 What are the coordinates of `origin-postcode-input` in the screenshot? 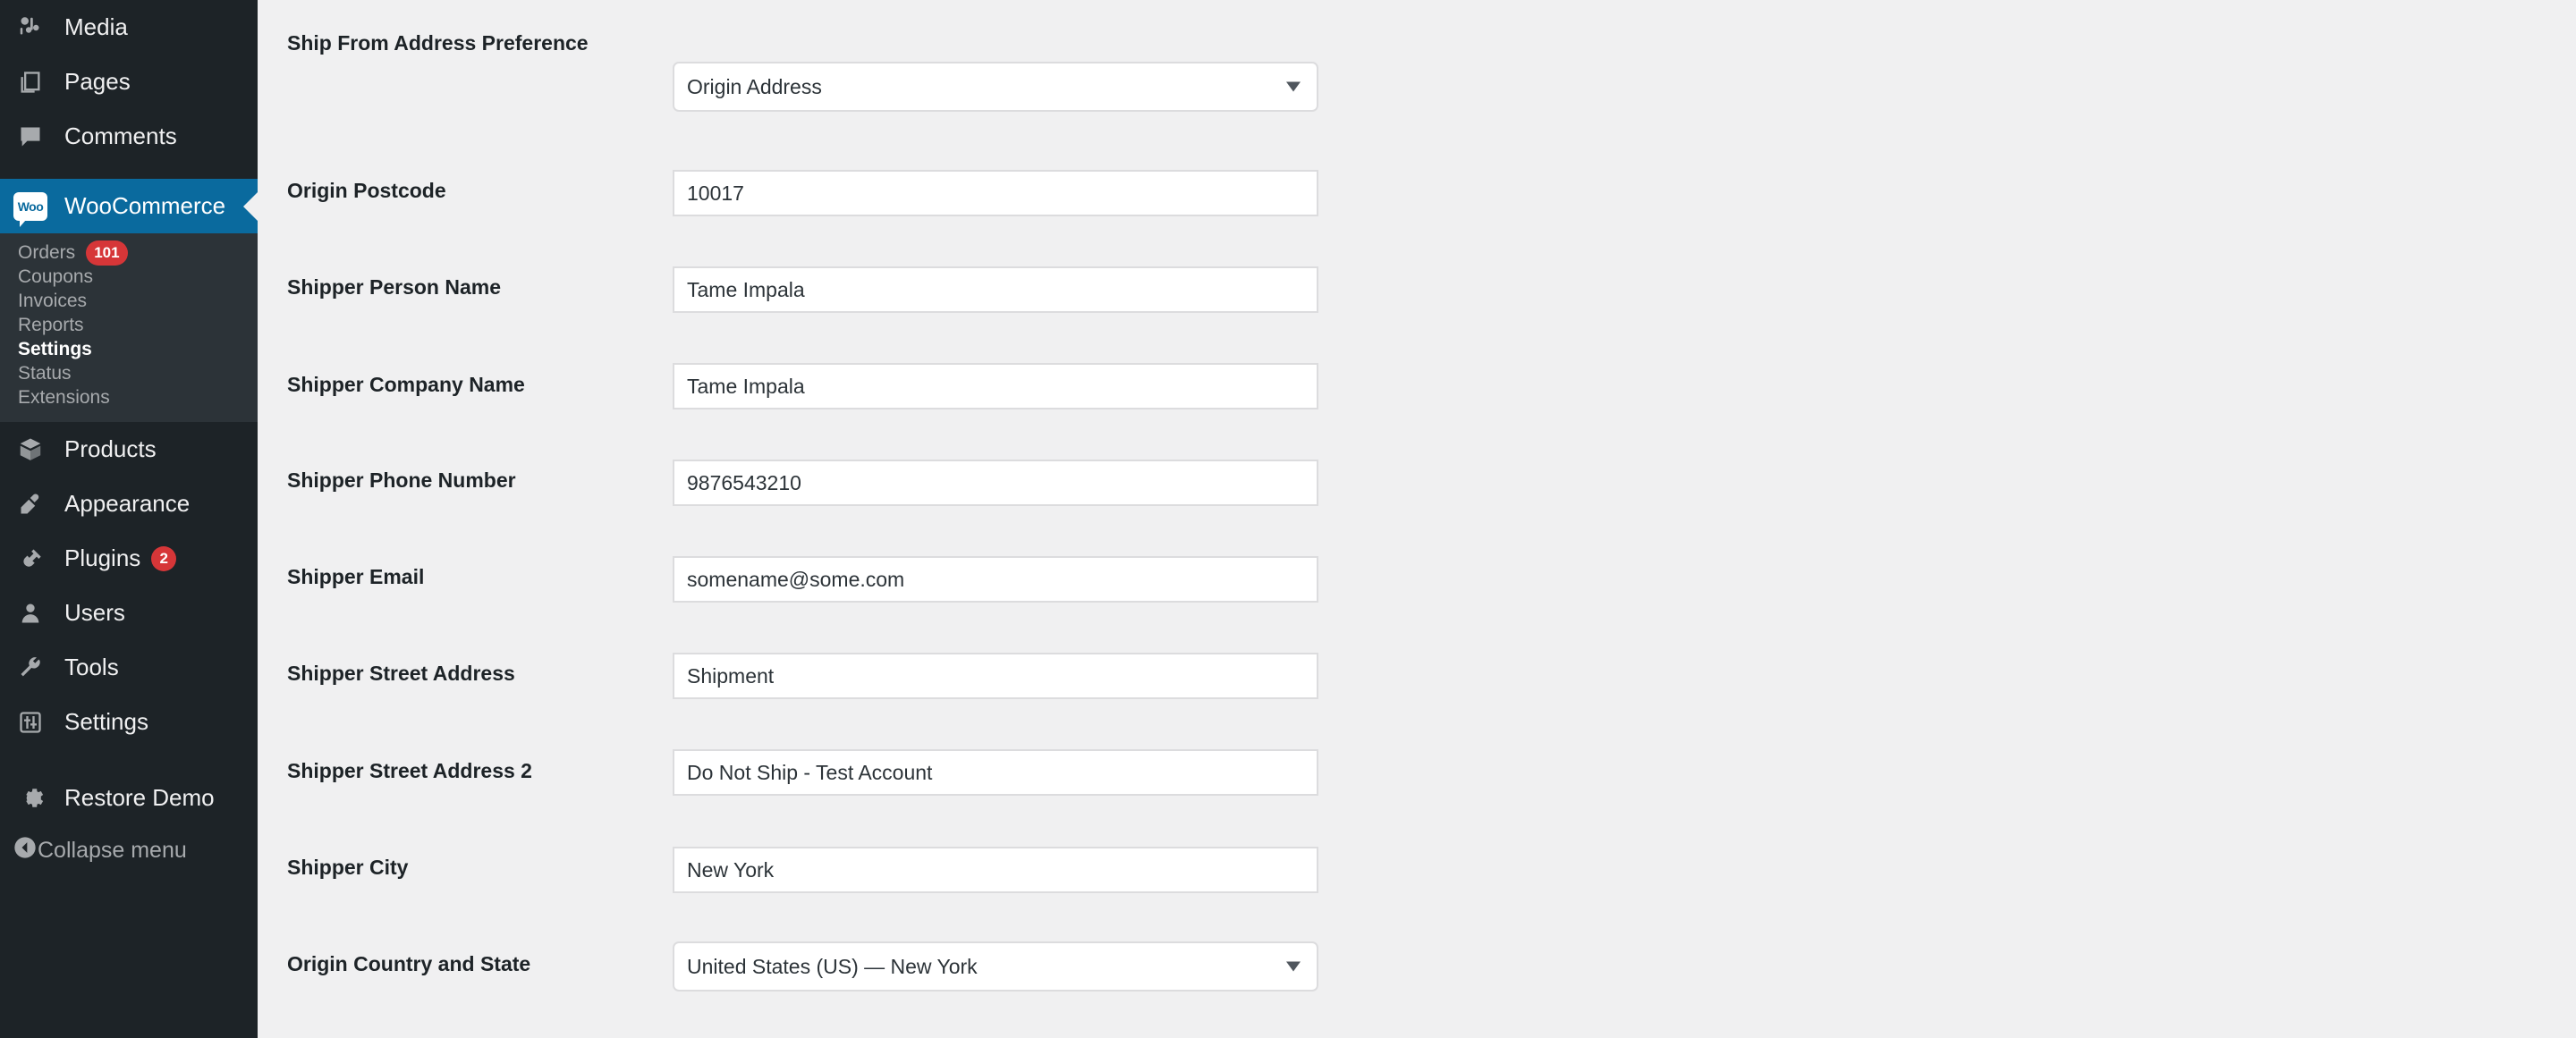 It's located at (995, 193).